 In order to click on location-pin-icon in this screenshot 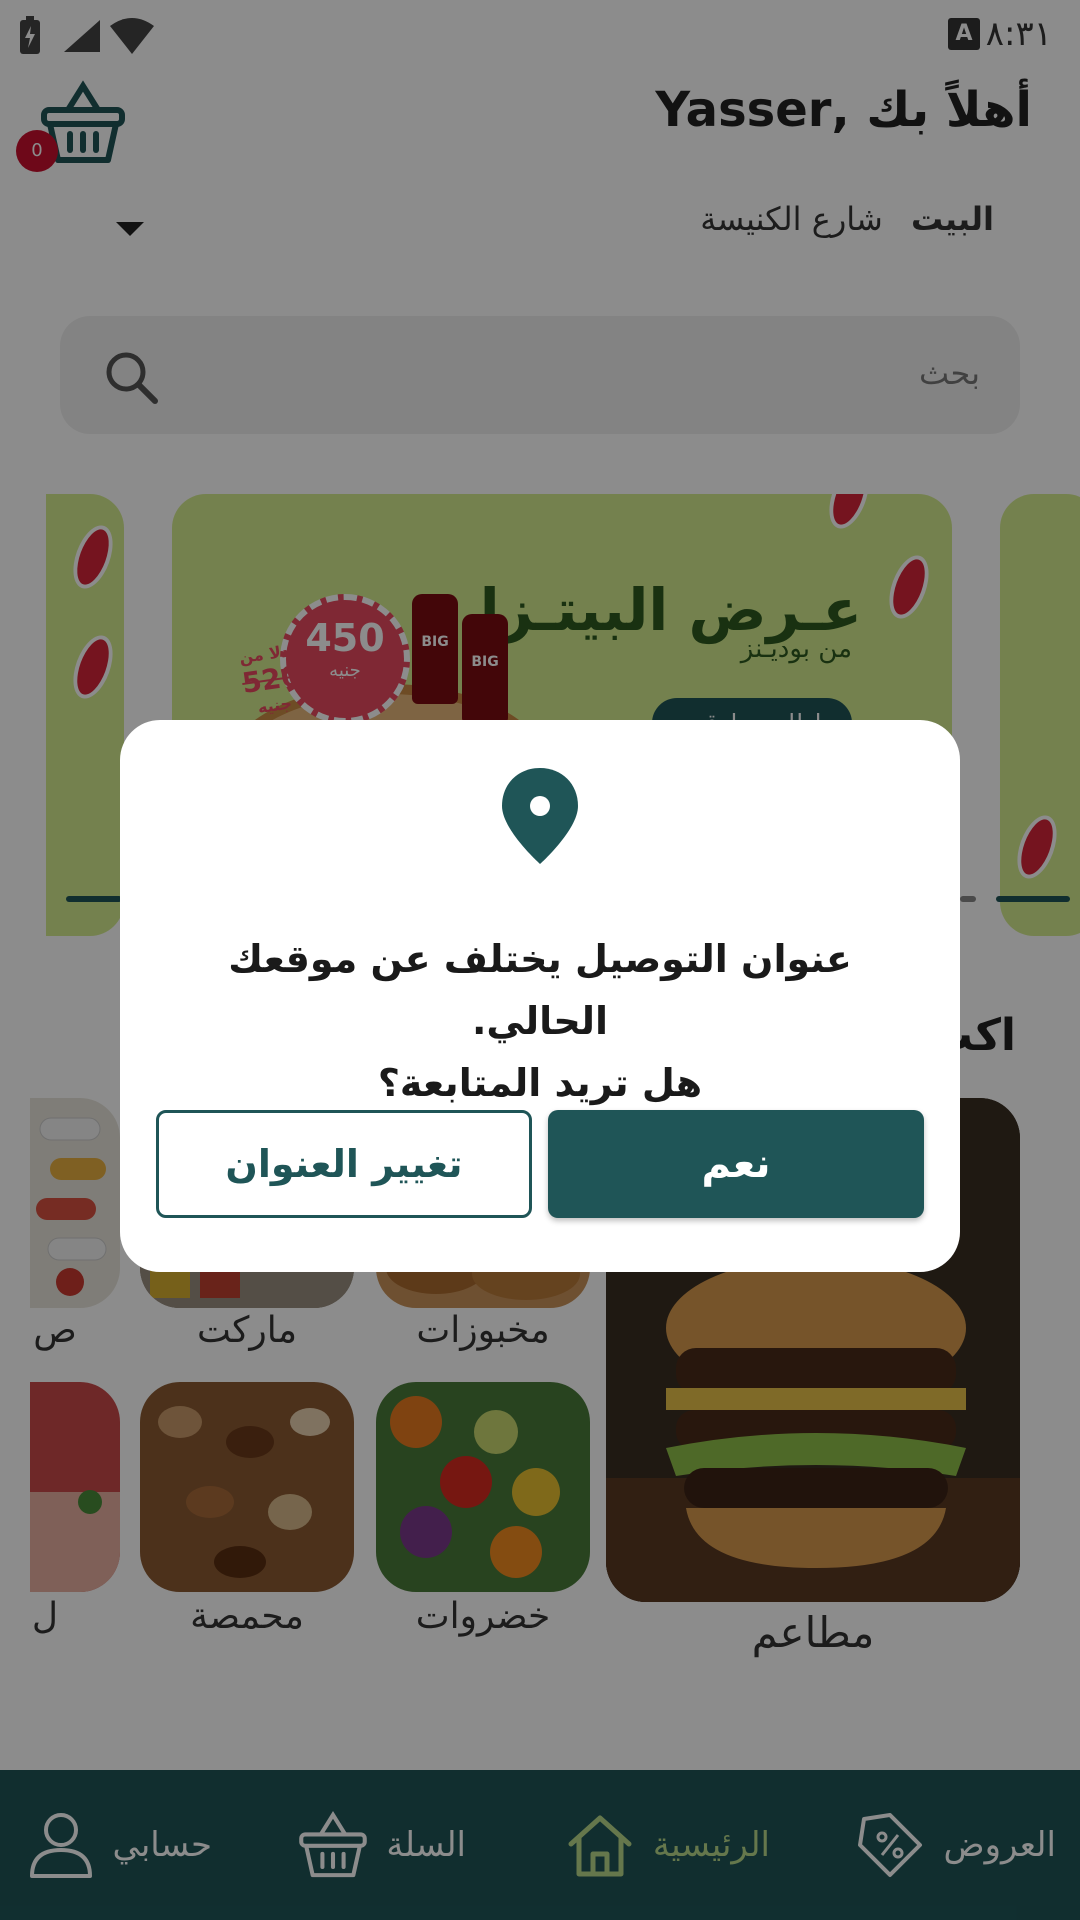, I will do `click(540, 816)`.